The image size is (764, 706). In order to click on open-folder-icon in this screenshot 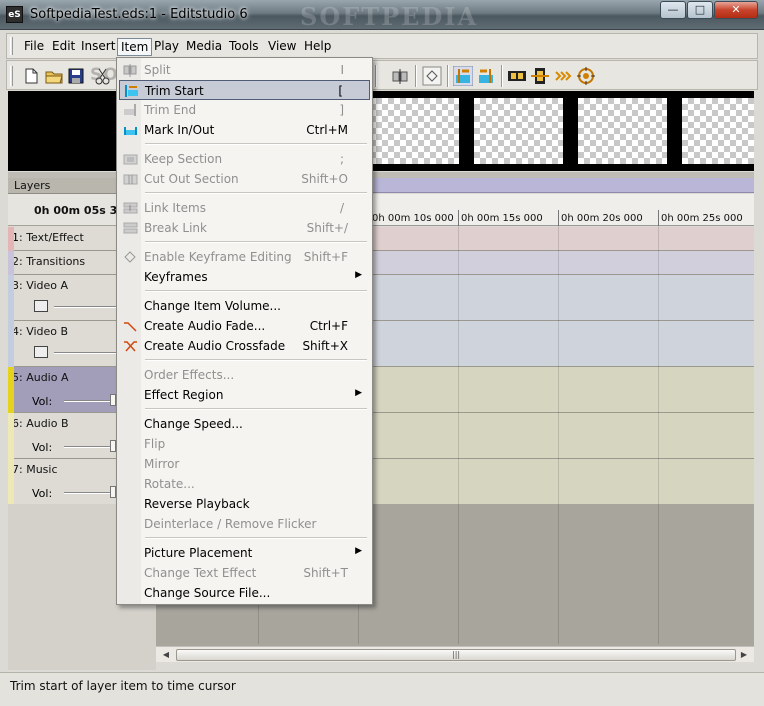, I will do `click(54, 76)`.